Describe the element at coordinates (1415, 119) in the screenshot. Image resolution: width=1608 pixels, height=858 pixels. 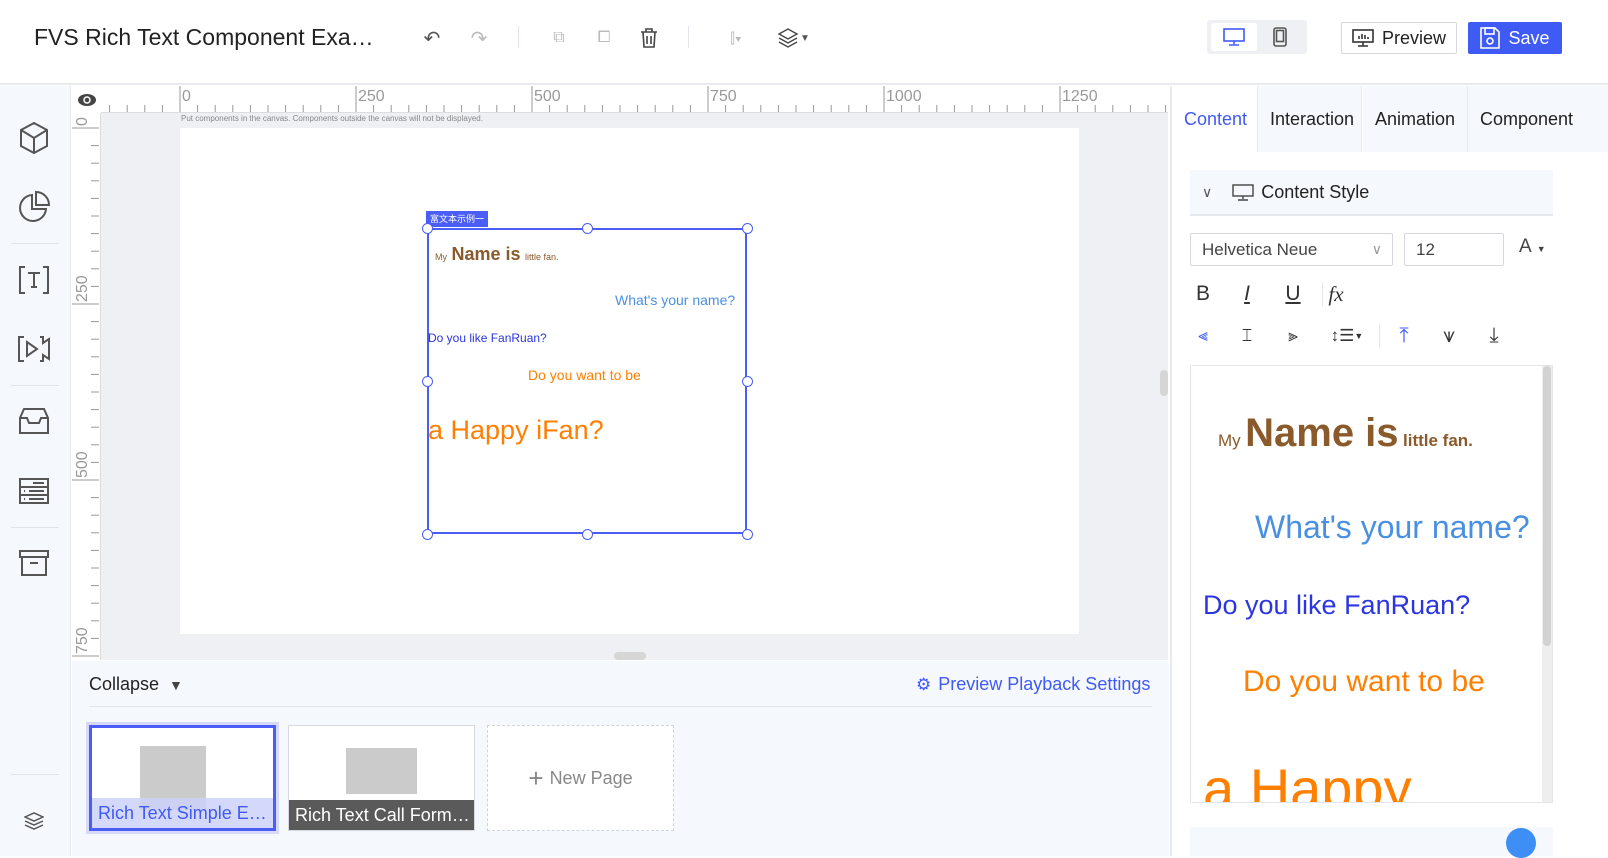
I see `tab-animation: Animation` at that location.